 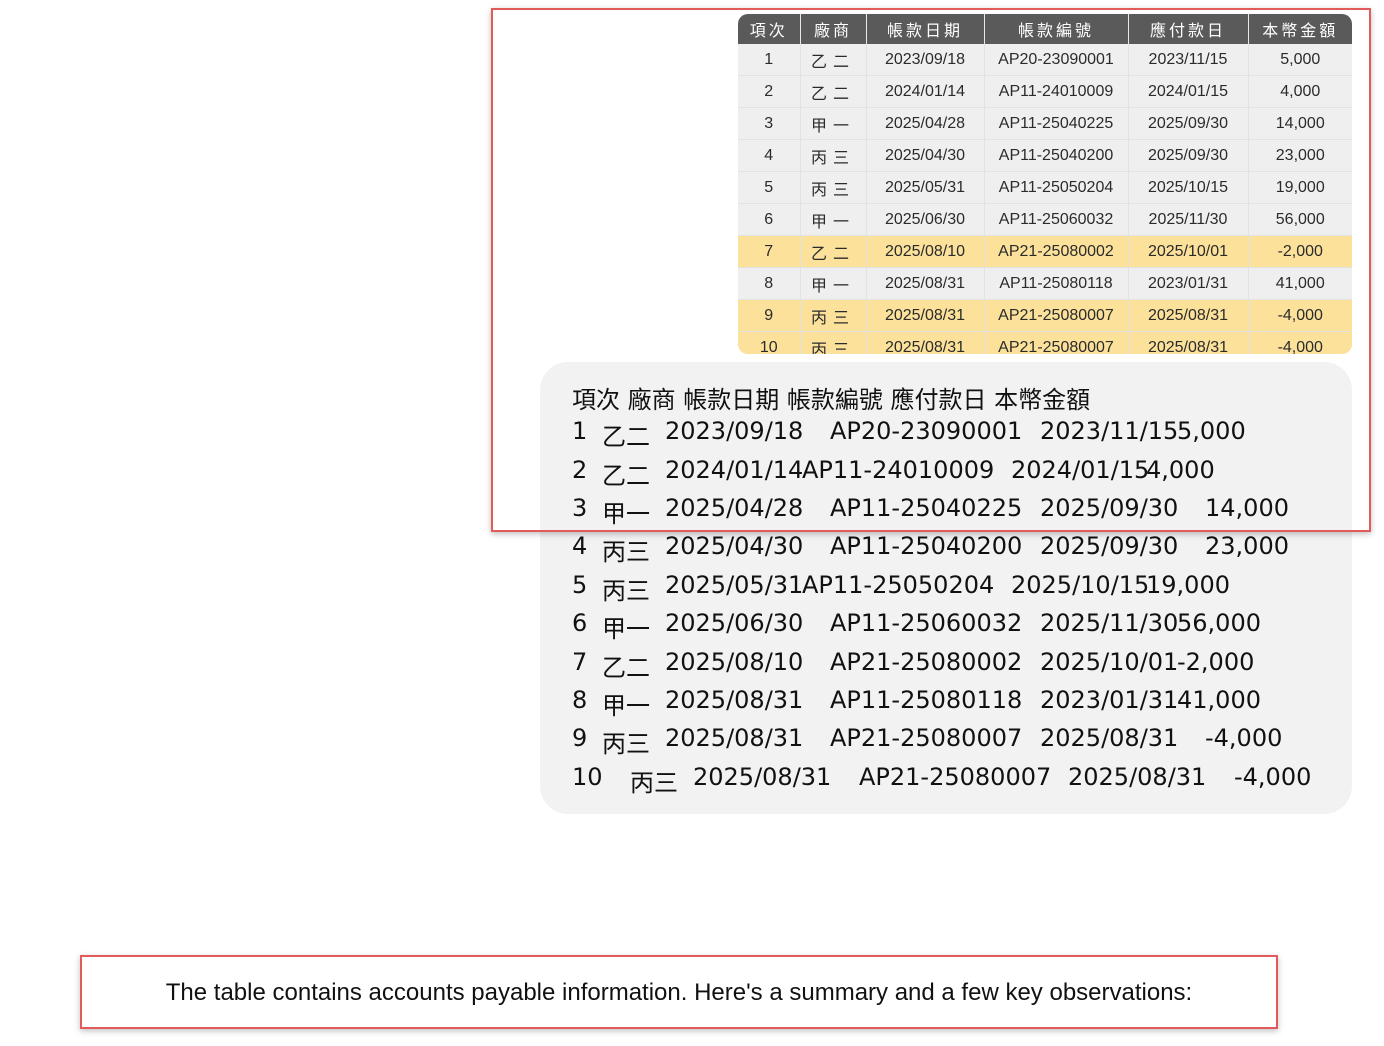 I want to click on line-item-no: 9, so click(x=580, y=738).